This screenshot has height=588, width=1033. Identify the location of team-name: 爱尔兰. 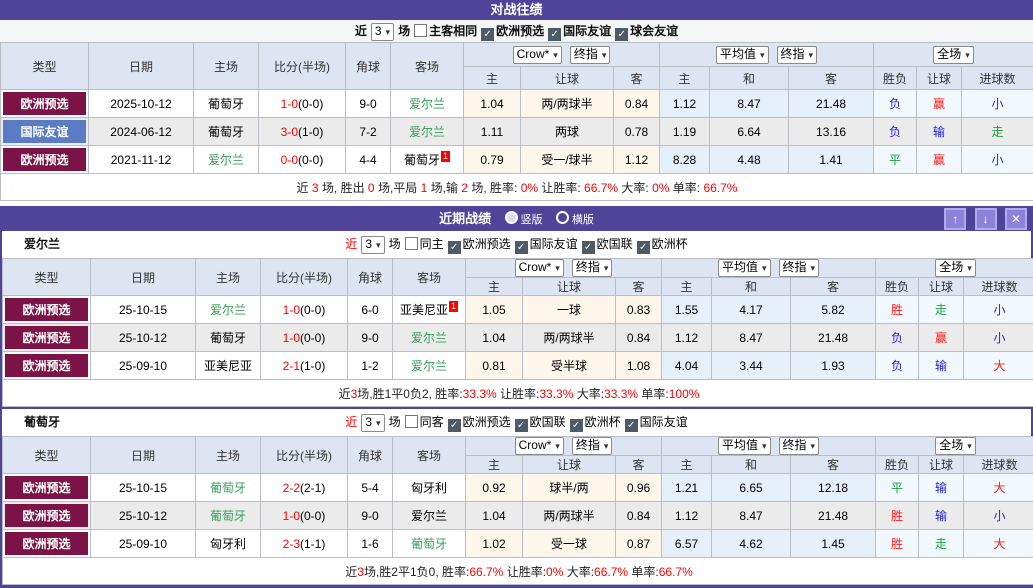
(226, 160).